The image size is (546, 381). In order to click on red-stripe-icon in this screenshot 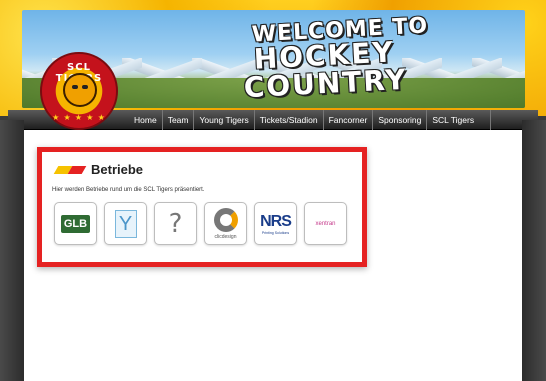, I will do `click(77, 169)`.